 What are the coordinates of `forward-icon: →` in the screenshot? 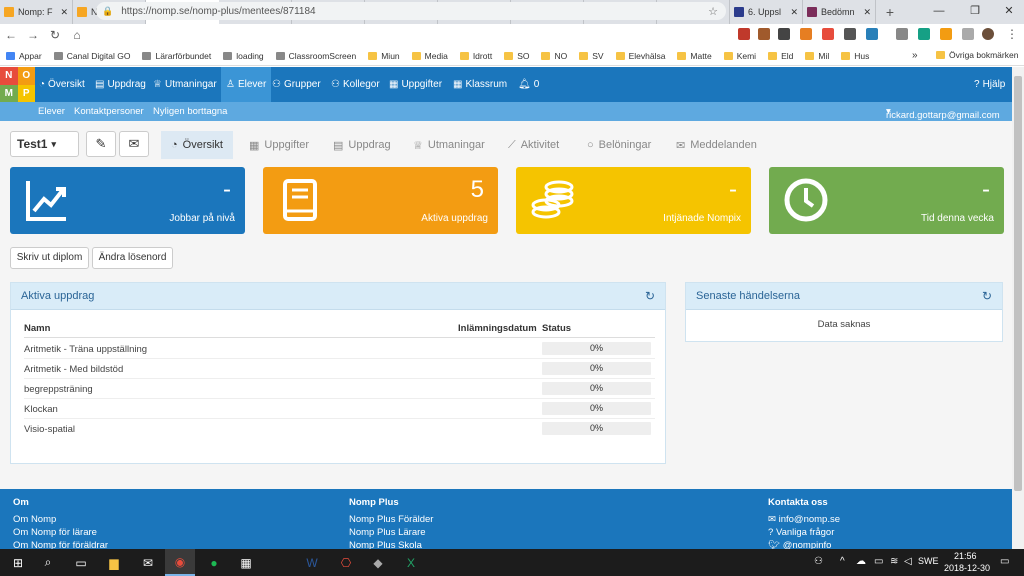 It's located at (33, 35).